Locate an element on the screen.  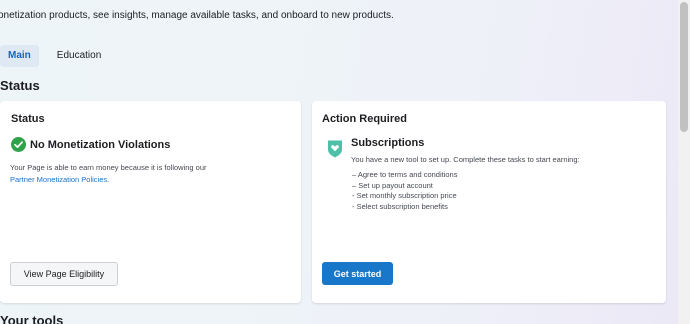
page-scrollbar is located at coordinates (684, 162).